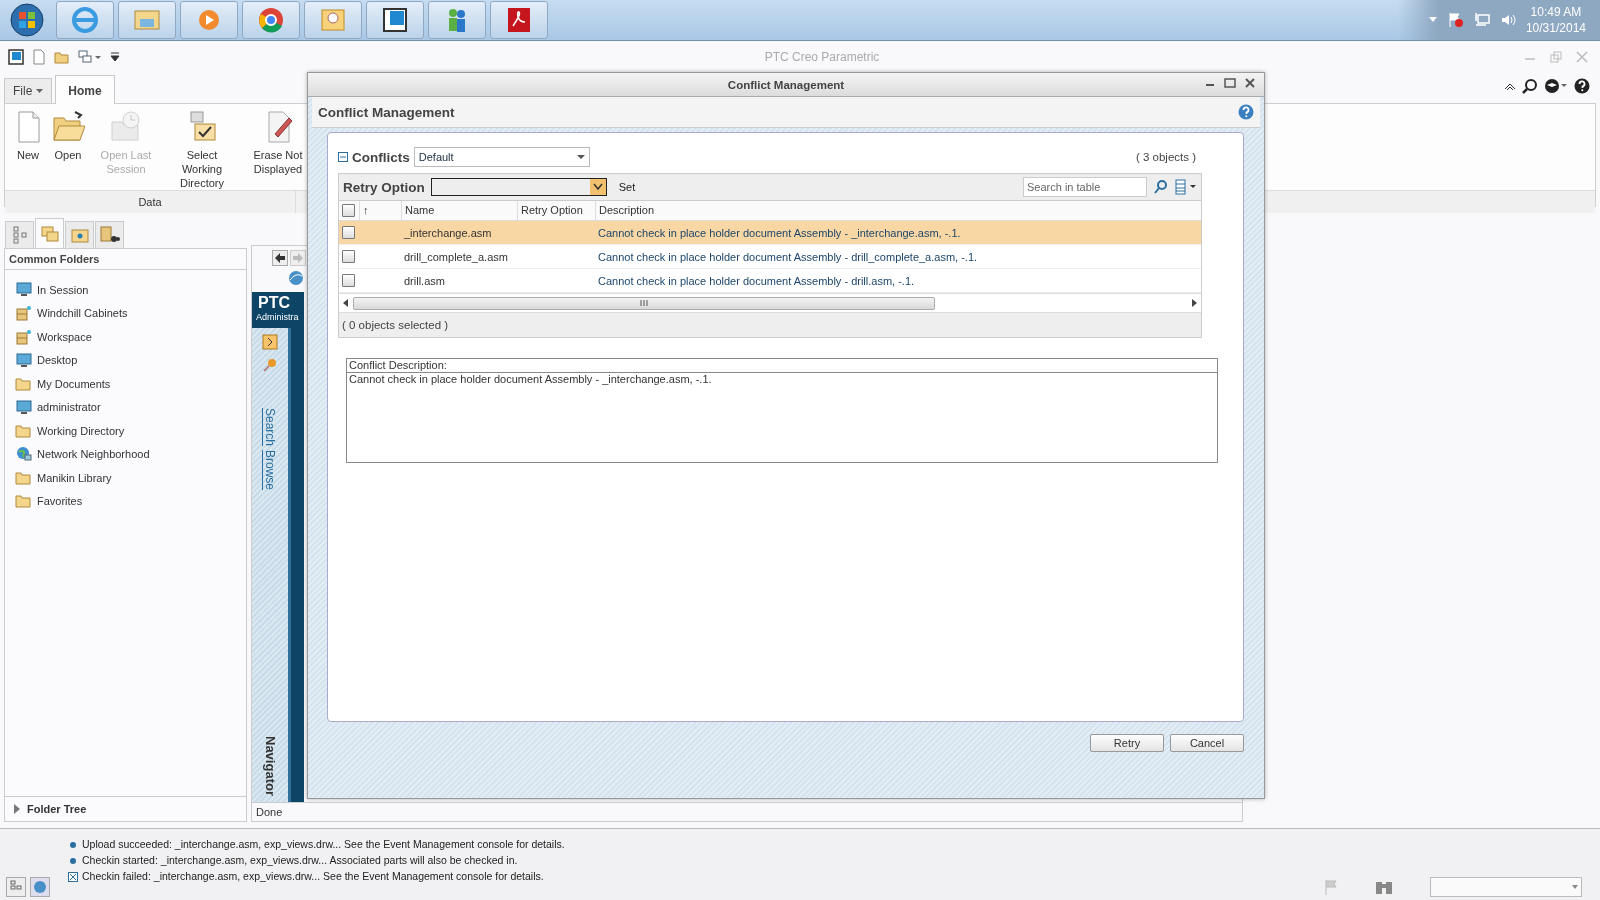  Describe the element at coordinates (1194, 303) in the screenshot. I see `scroll-right-icon` at that location.